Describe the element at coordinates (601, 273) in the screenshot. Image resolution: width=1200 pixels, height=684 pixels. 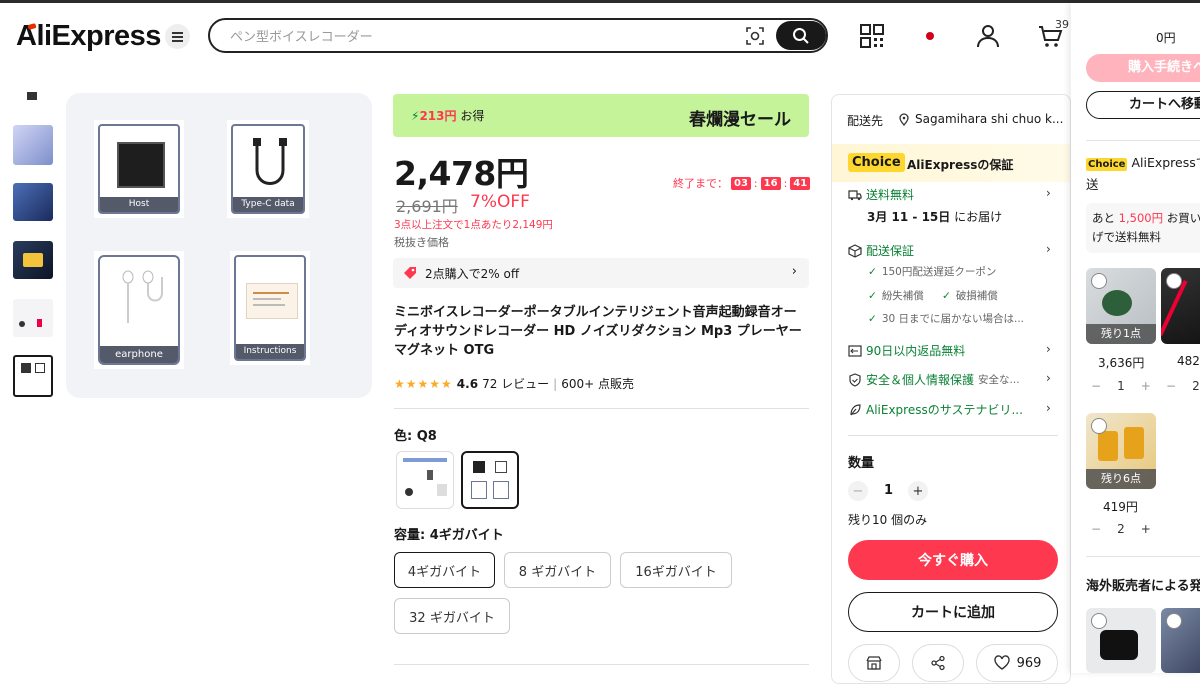
I see `bundle-coupon: 2点購入で2% off ›` at that location.